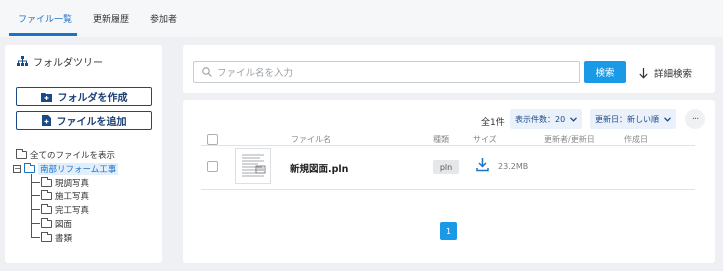  I want to click on per-page-label: 表示件数：20, so click(540, 119).